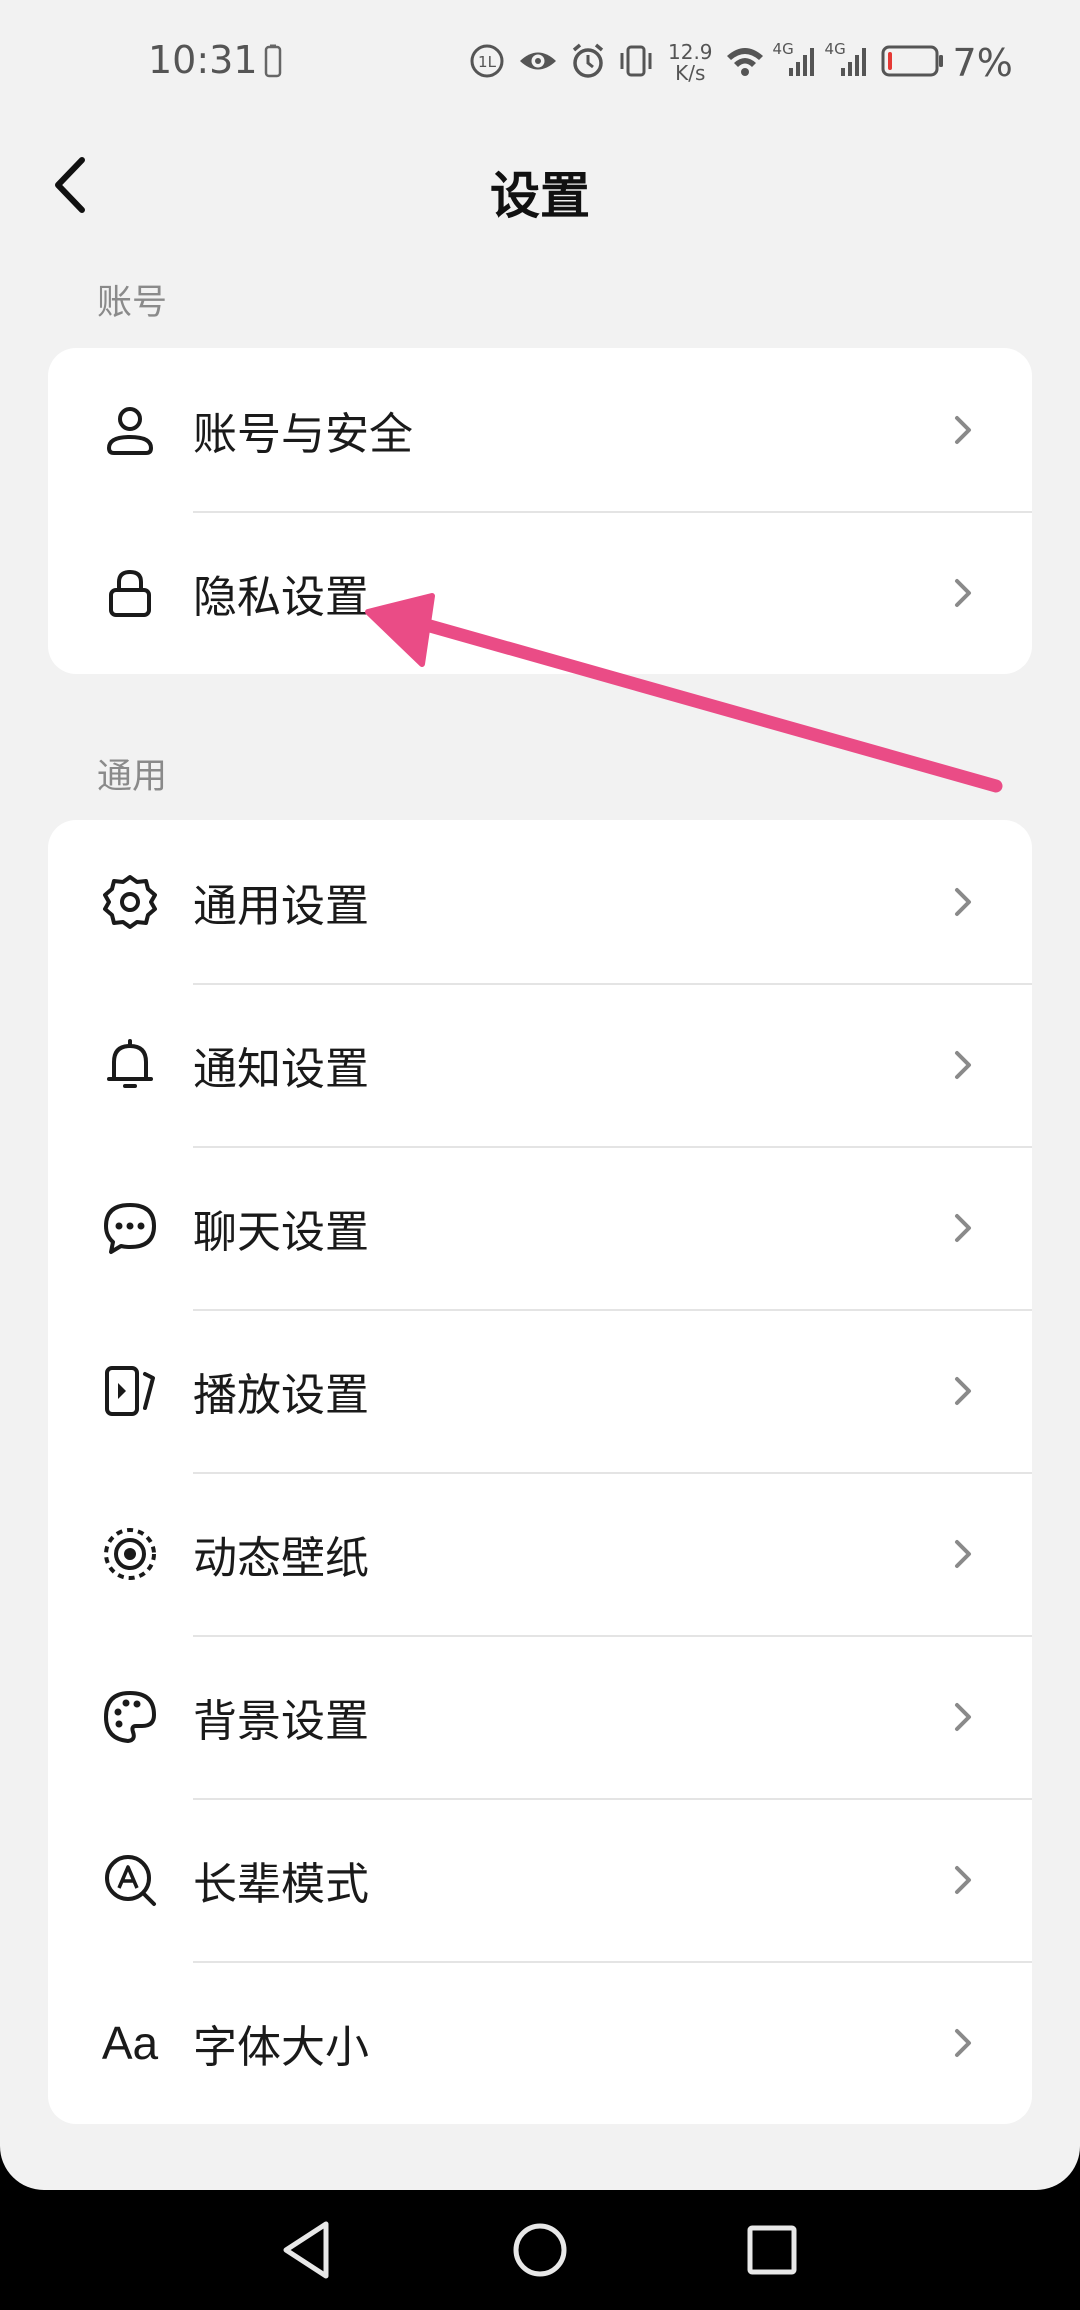 Image resolution: width=1080 pixels, height=2310 pixels. Describe the element at coordinates (588, 63) in the screenshot. I see `alarm-icon` at that location.